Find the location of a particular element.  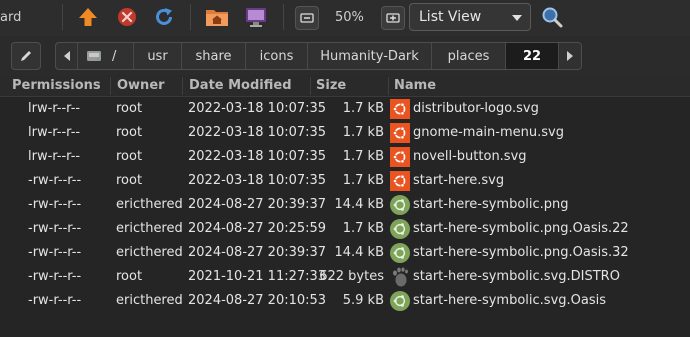

breadcrumb-places: places is located at coordinates (469, 56).